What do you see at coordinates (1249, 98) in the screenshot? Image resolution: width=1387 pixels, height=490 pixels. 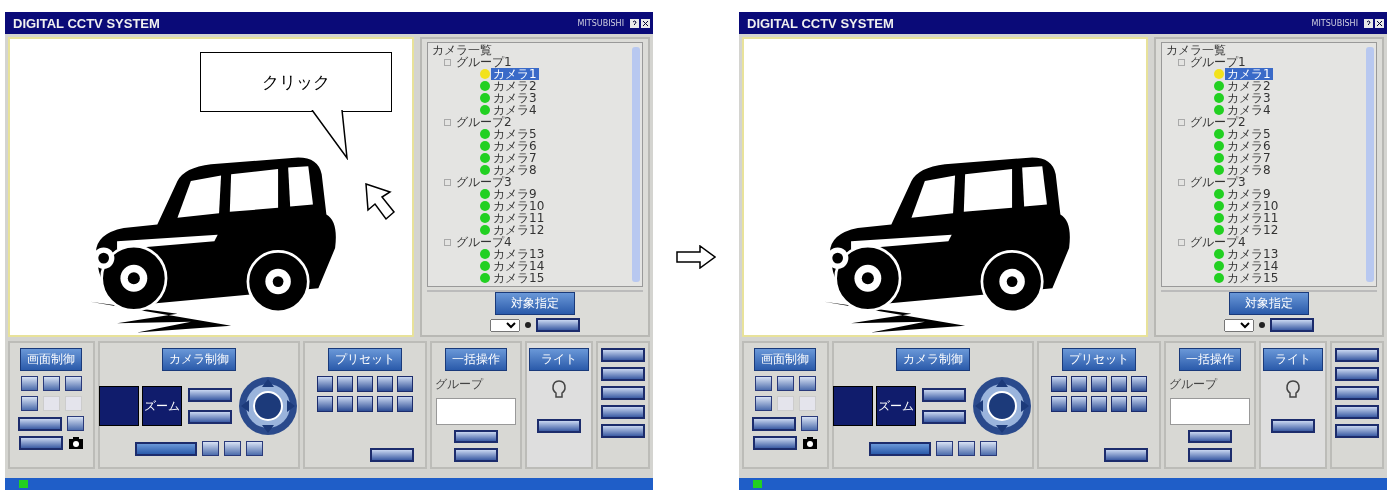 I see `tree-item: カメラ3` at bounding box center [1249, 98].